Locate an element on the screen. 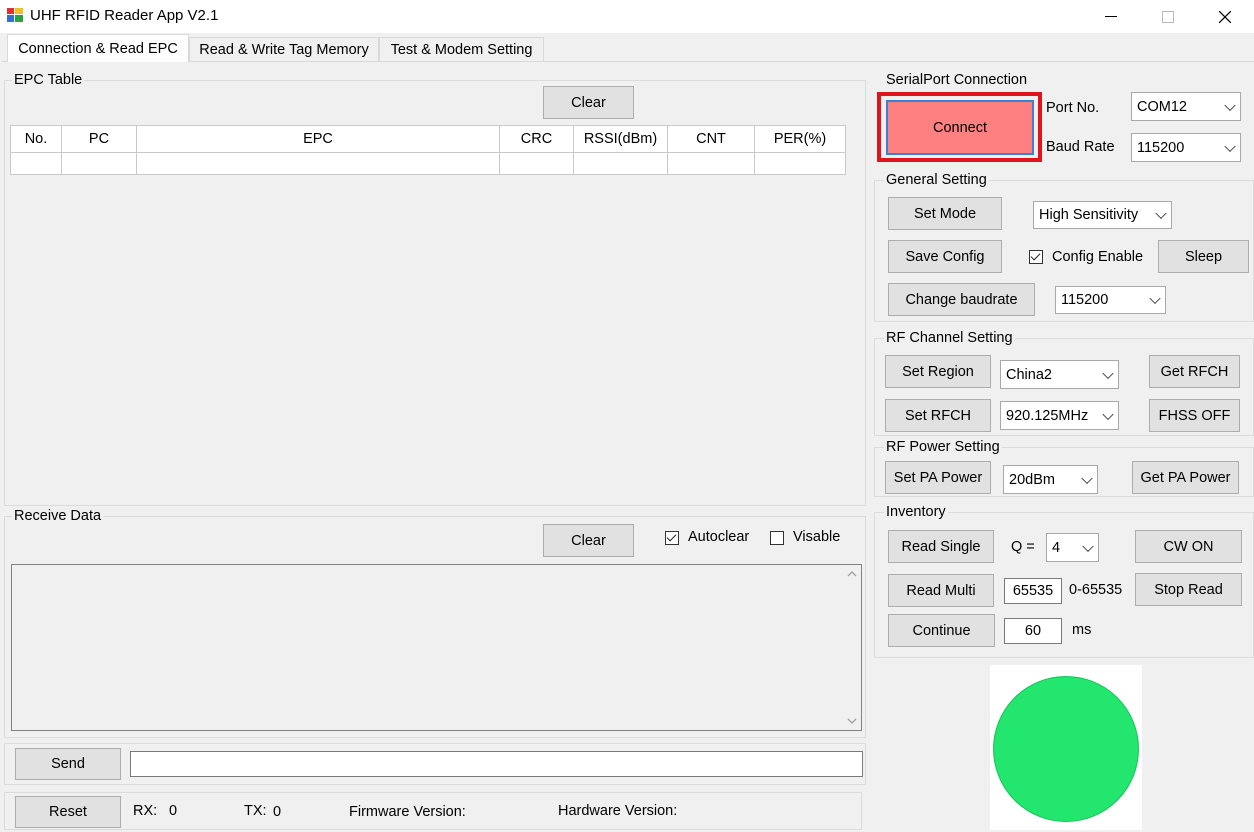 The width and height of the screenshot is (1254, 832). tab-connection-read-epc: Connection & Read EPC is located at coordinates (98, 48).